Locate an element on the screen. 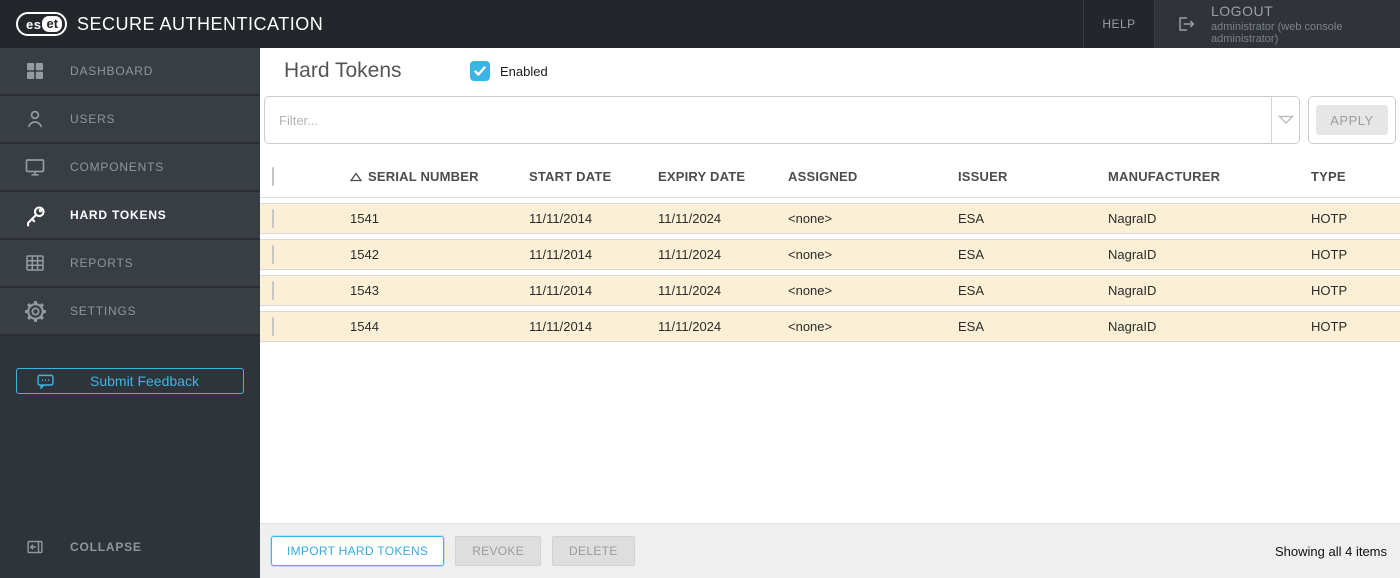 Image resolution: width=1400 pixels, height=578 pixels. column-header-expiry-date: EXPIRY DATE is located at coordinates (723, 176).